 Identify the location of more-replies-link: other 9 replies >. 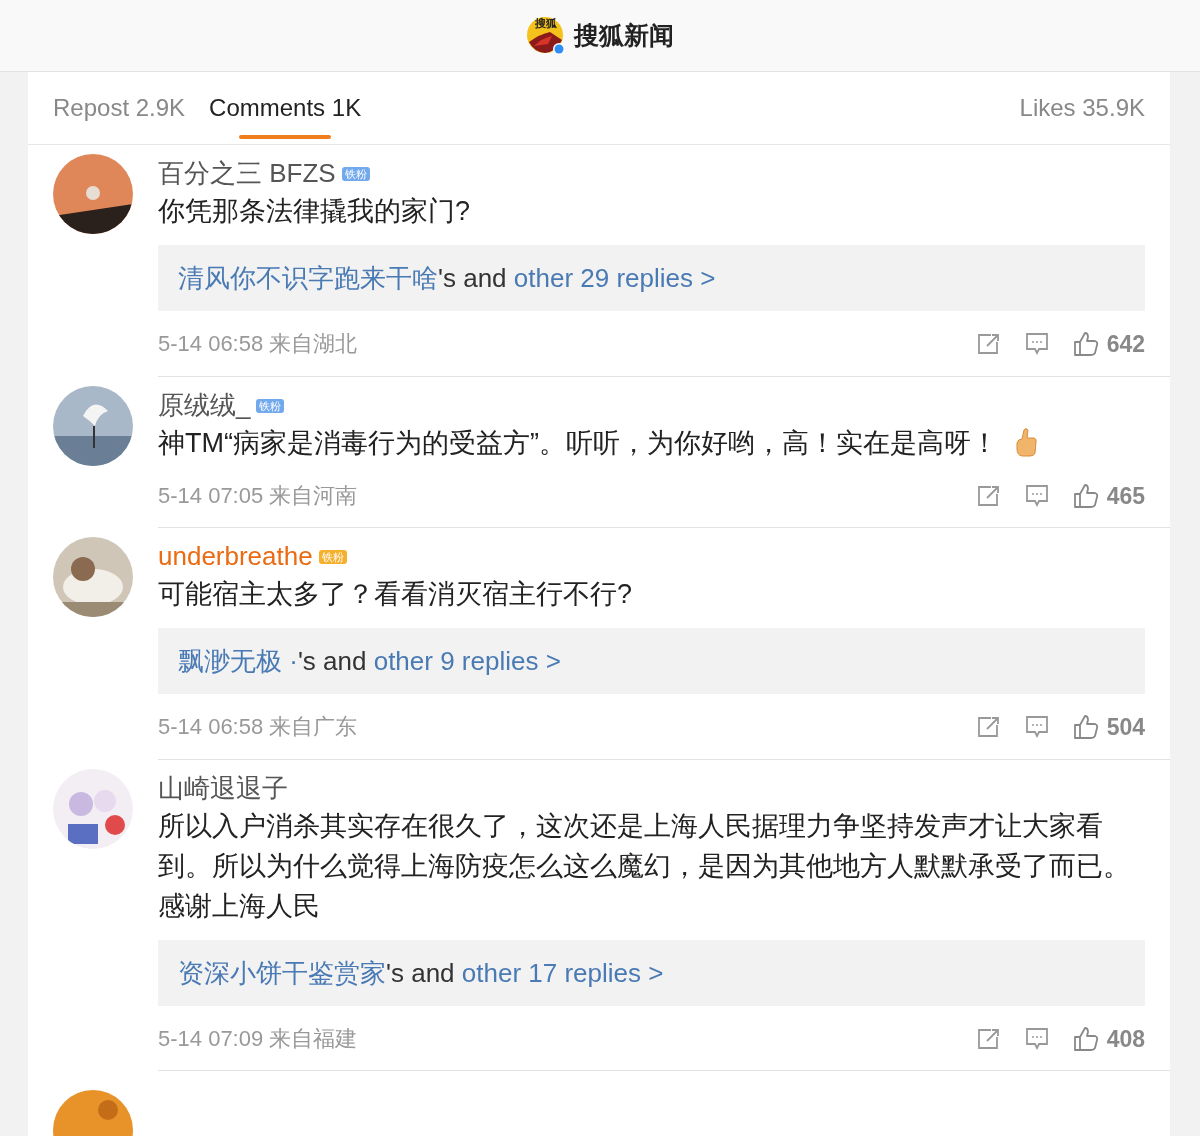
(467, 661).